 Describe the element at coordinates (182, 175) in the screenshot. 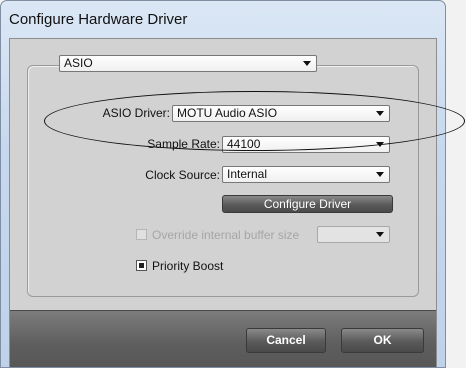

I see `clock-source-label: Clock Source:` at that location.